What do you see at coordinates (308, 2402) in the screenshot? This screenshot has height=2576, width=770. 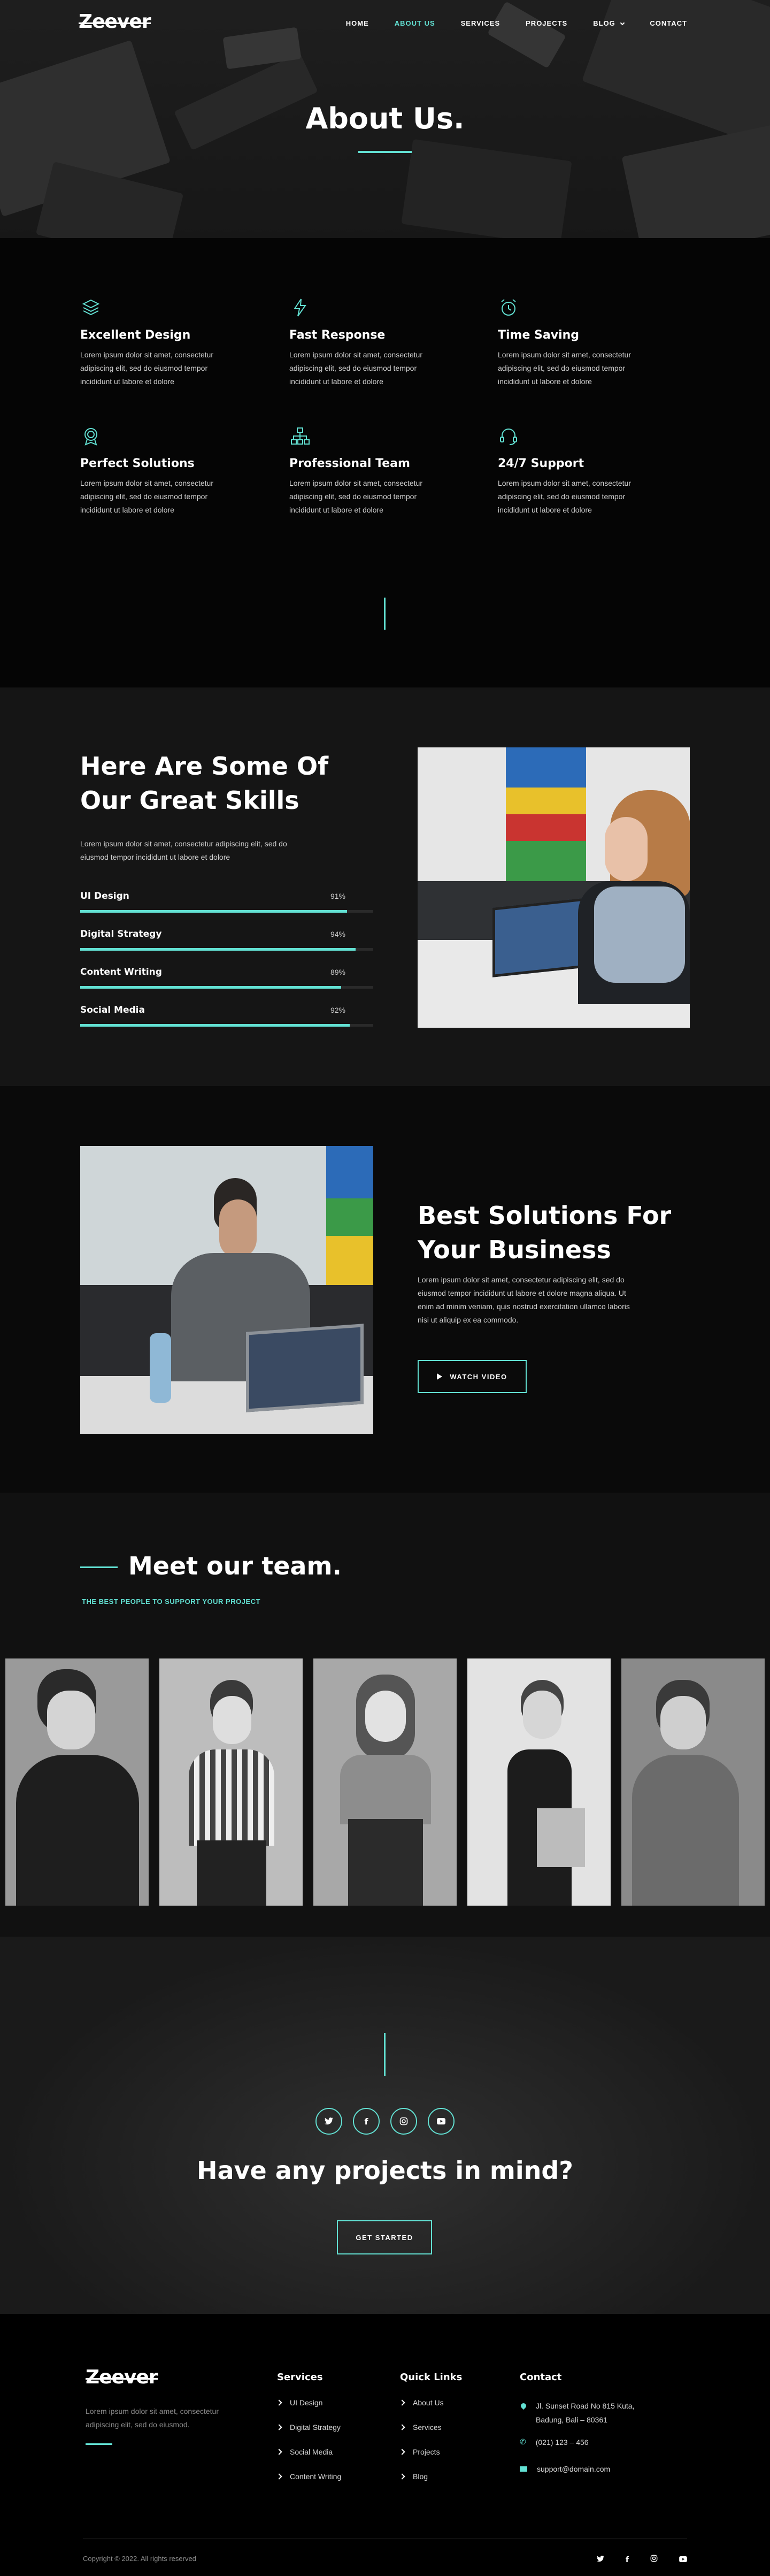 I see `footer-link: UI Design` at bounding box center [308, 2402].